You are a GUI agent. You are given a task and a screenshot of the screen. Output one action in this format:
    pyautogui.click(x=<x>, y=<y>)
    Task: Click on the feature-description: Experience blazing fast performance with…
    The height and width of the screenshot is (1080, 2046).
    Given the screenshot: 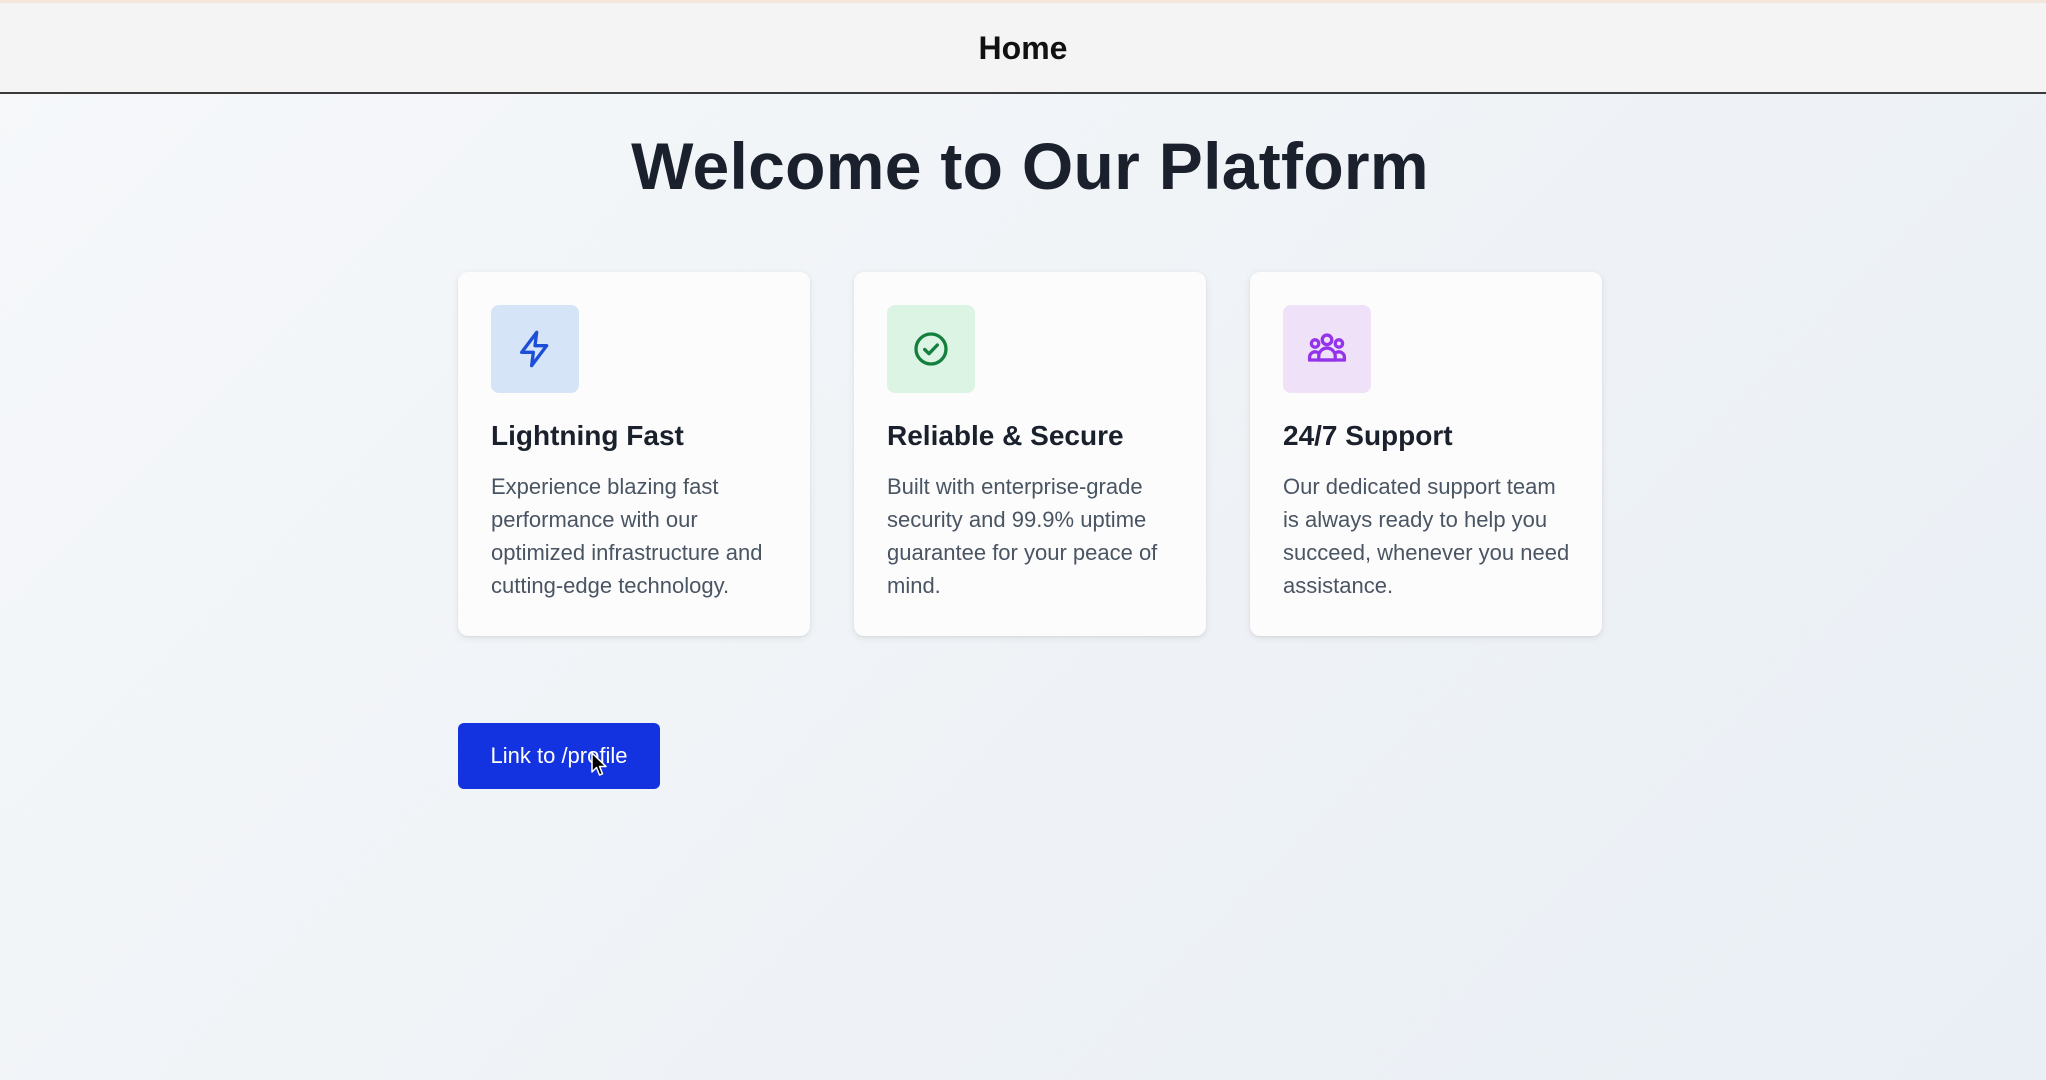 What is the action you would take?
    pyautogui.click(x=627, y=536)
    